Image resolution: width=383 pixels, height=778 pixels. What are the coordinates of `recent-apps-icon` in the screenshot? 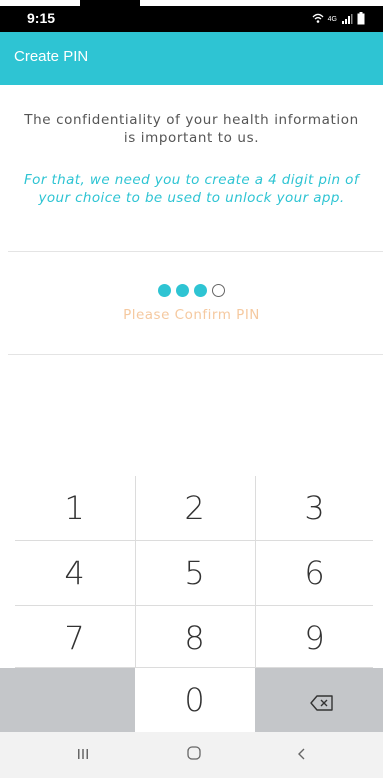 It's located at (83, 755).